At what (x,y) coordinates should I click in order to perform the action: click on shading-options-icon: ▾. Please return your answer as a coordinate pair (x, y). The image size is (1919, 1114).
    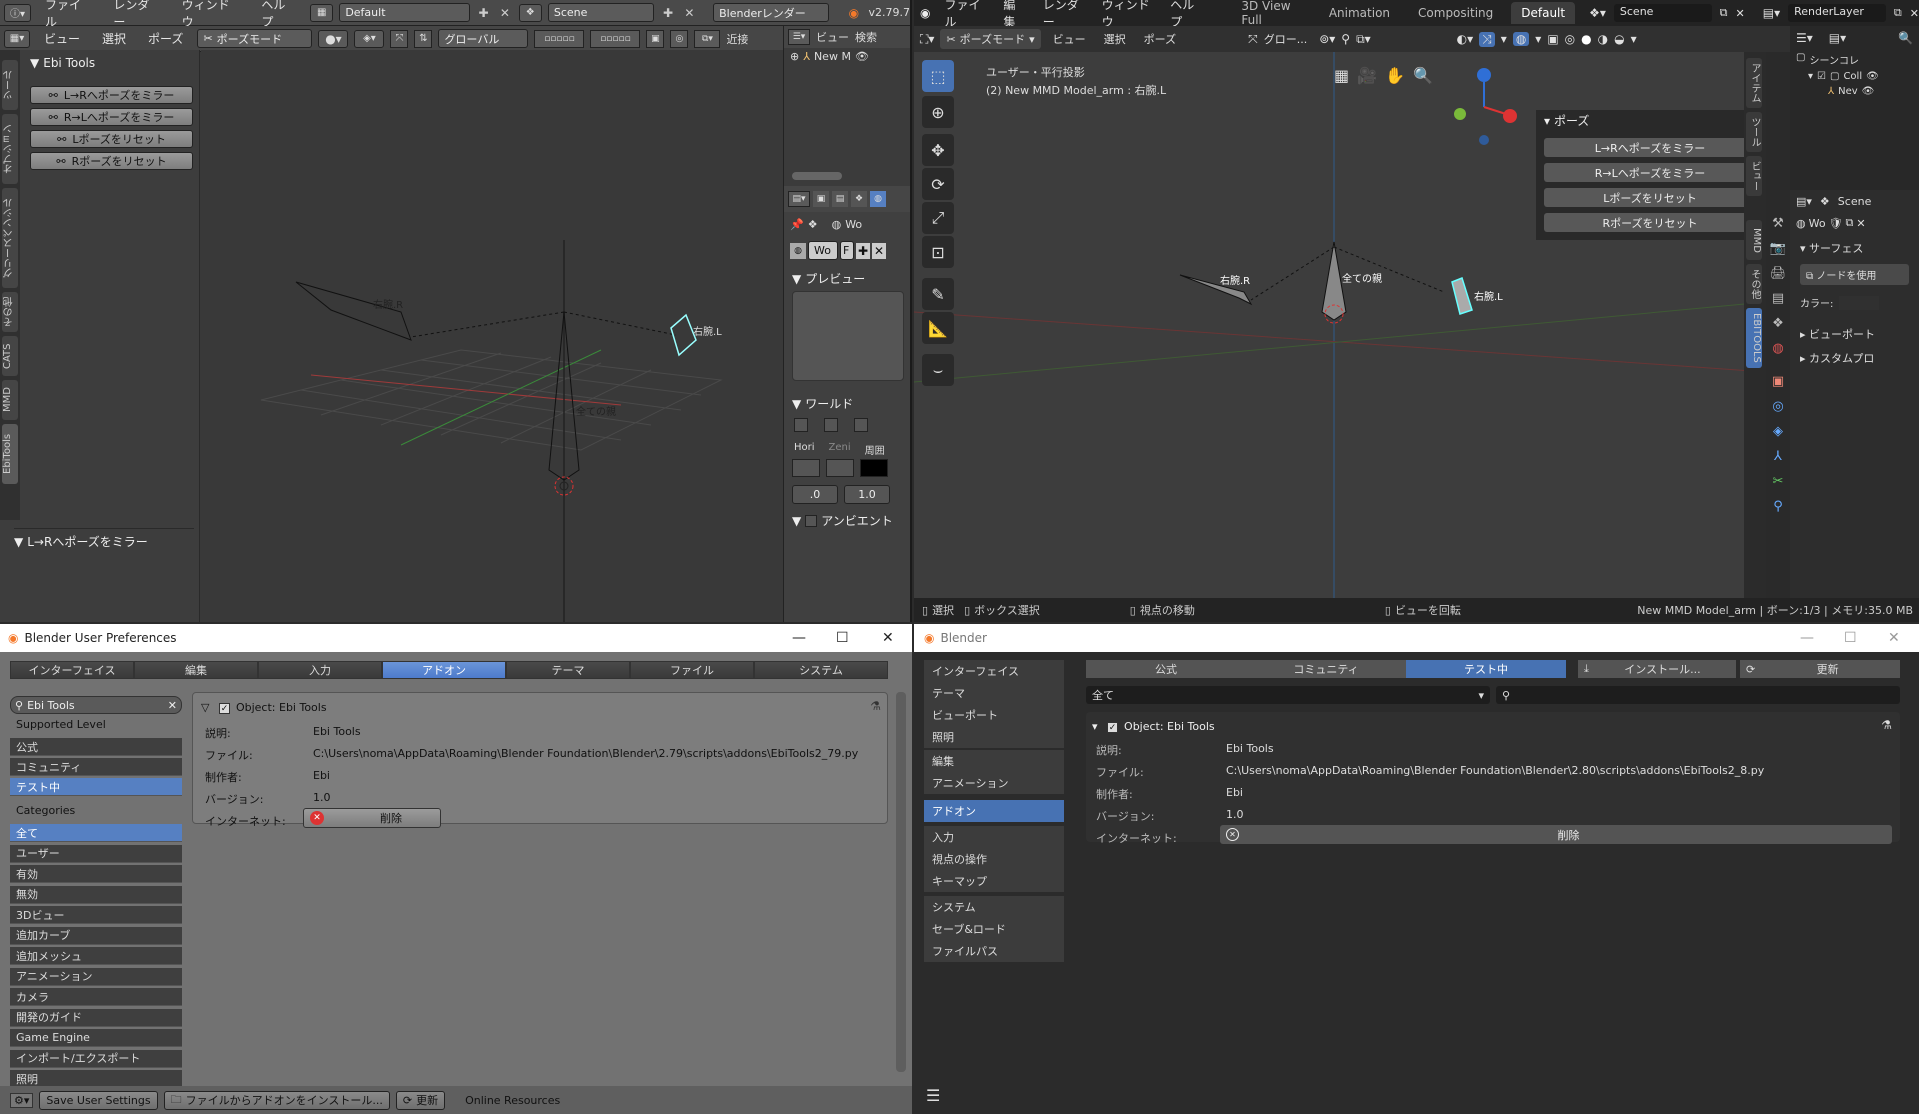
    Looking at the image, I should click on (1634, 39).